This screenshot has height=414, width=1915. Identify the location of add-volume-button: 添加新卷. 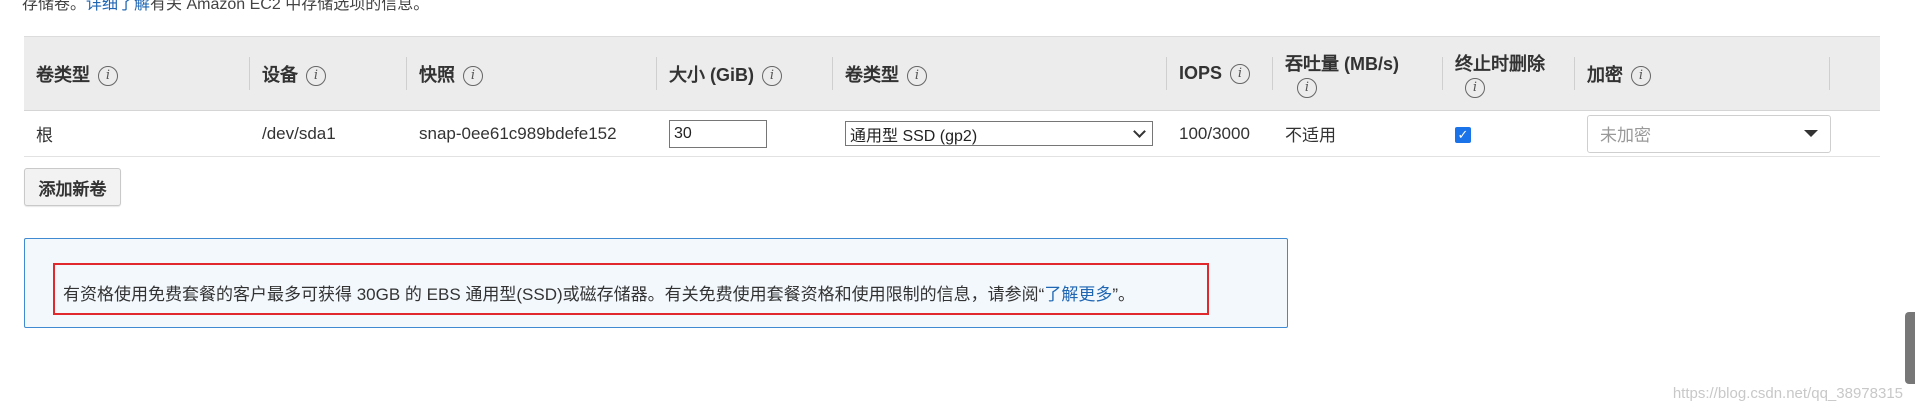
(72, 187).